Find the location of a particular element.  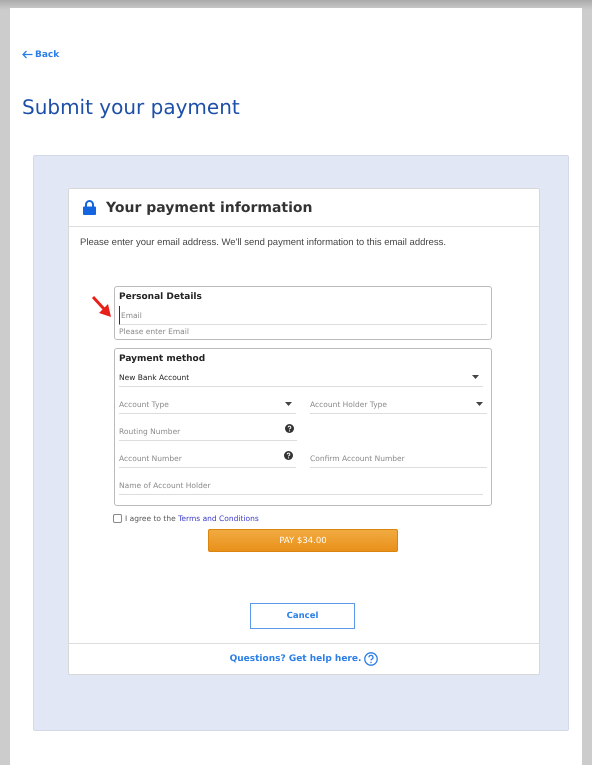

cancel-button: Cancel is located at coordinates (302, 616).